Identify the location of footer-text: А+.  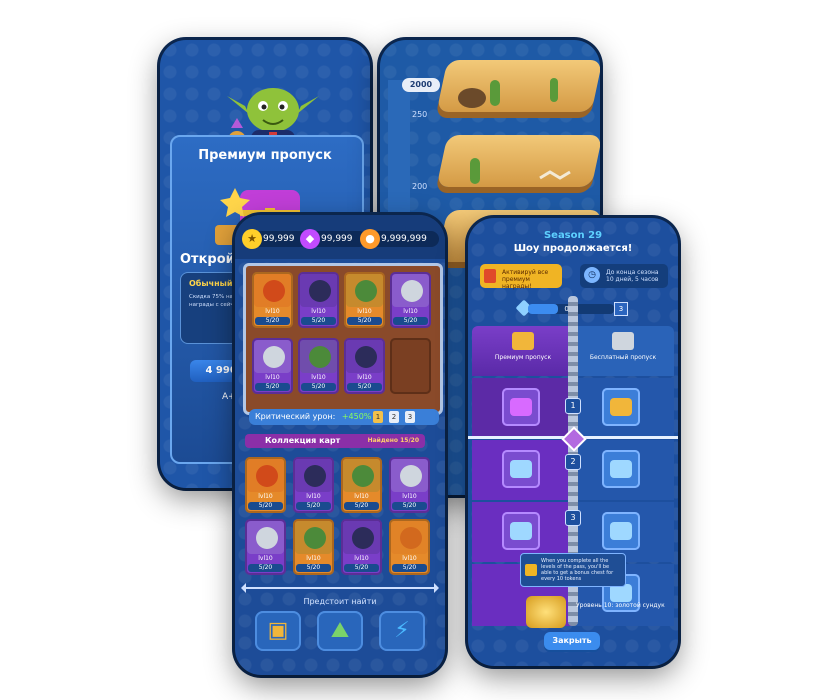
(229, 397).